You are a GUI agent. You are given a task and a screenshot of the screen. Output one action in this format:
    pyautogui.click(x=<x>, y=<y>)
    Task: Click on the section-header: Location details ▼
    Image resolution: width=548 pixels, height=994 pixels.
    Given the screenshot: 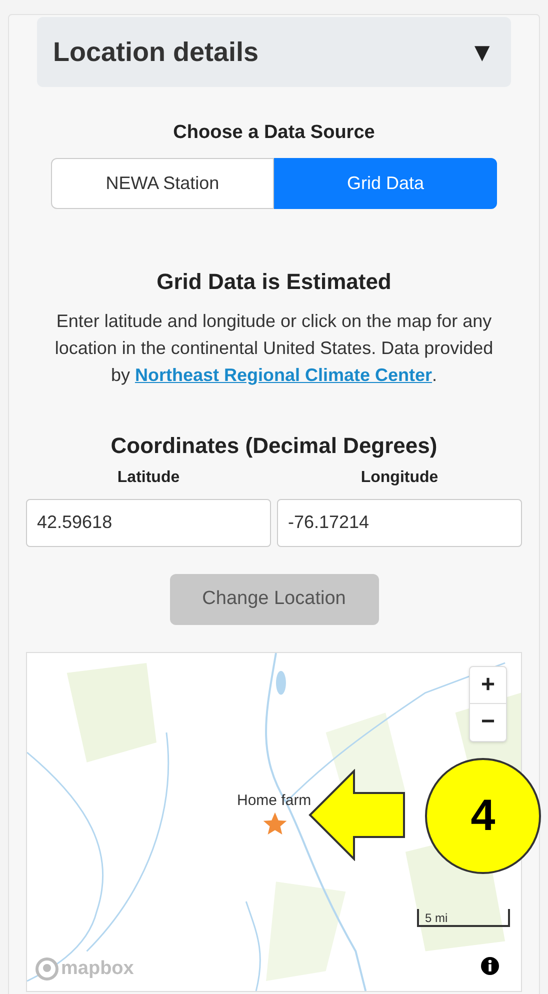 What is the action you would take?
    pyautogui.click(x=274, y=52)
    